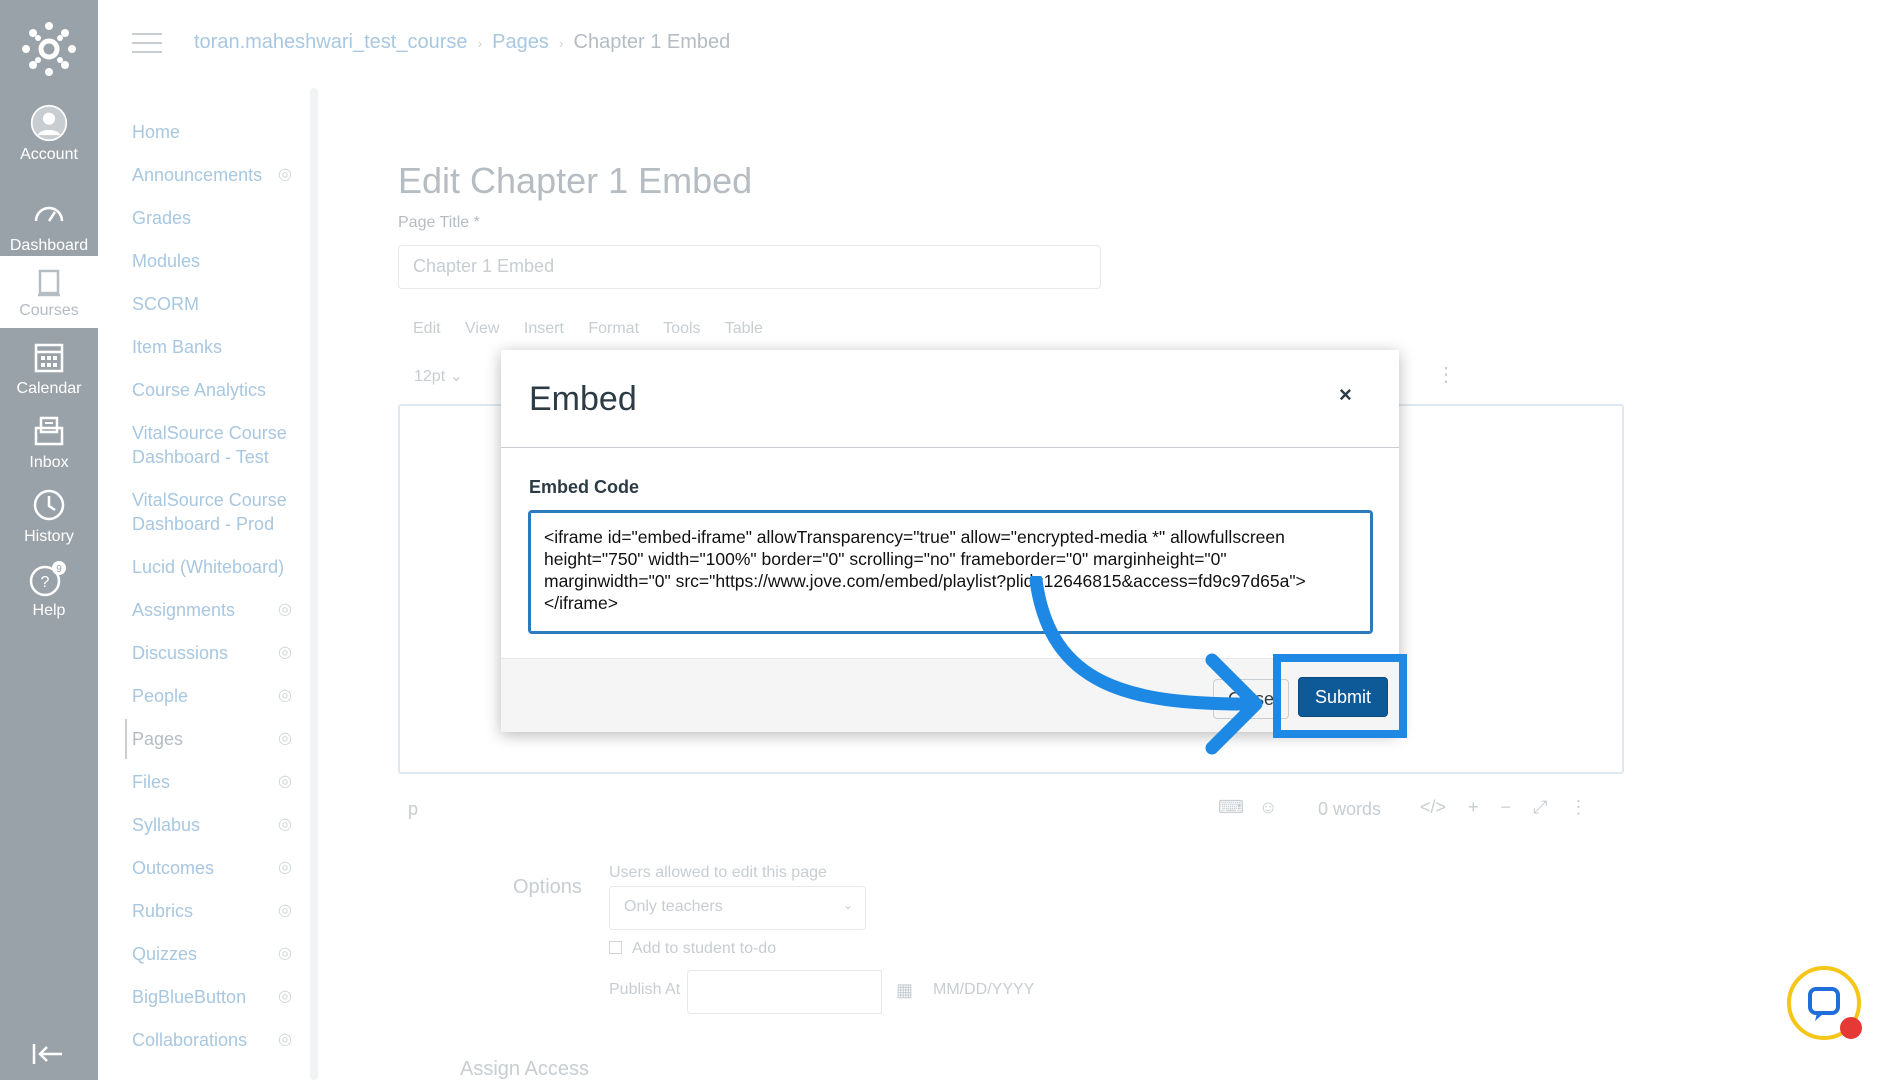  Describe the element at coordinates (584, 487) in the screenshot. I see `embed-code-label: Embed Code` at that location.